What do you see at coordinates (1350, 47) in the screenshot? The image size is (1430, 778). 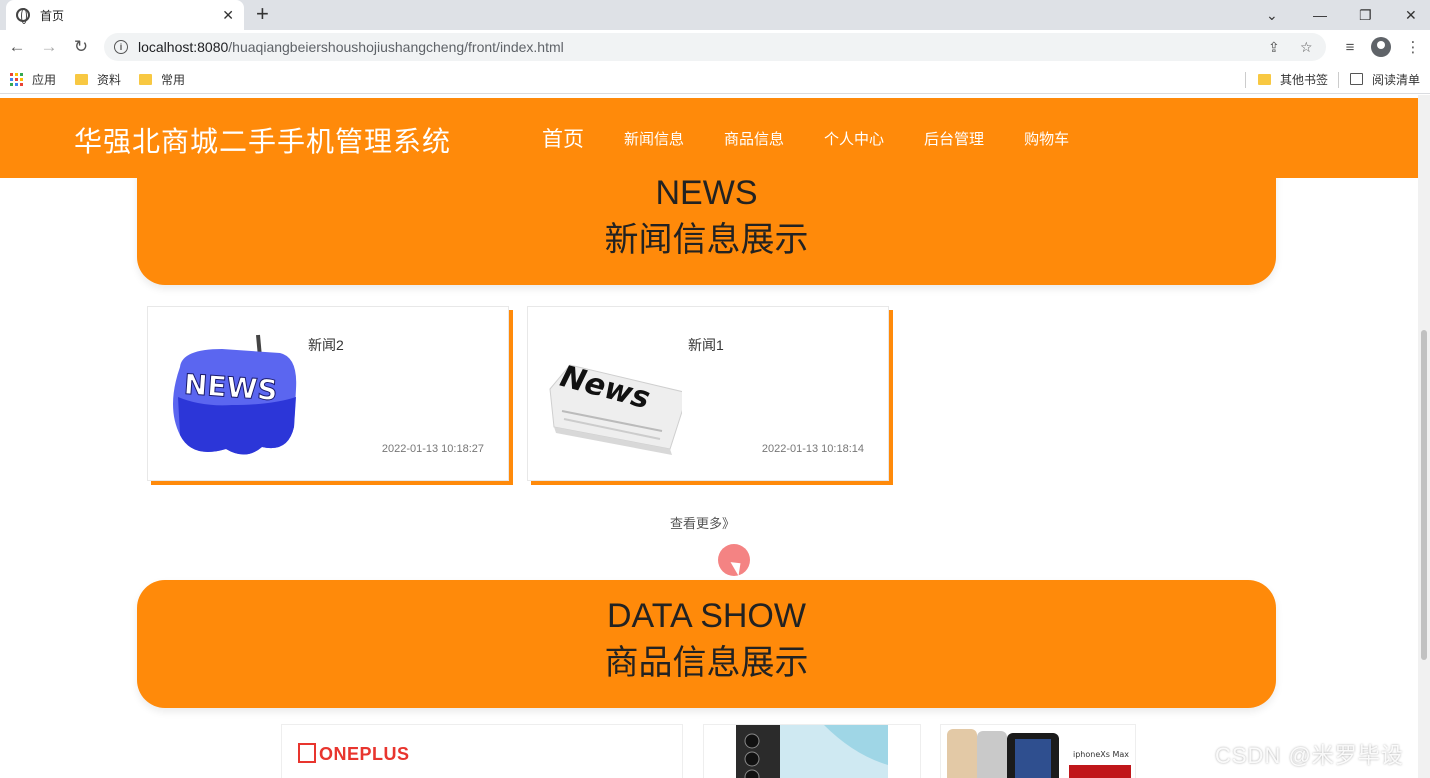 I see `media-icon: ≡` at bounding box center [1350, 47].